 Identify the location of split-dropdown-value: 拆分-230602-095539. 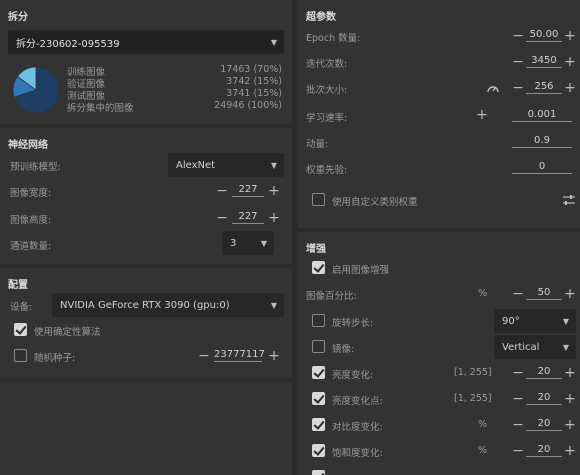
(68, 44).